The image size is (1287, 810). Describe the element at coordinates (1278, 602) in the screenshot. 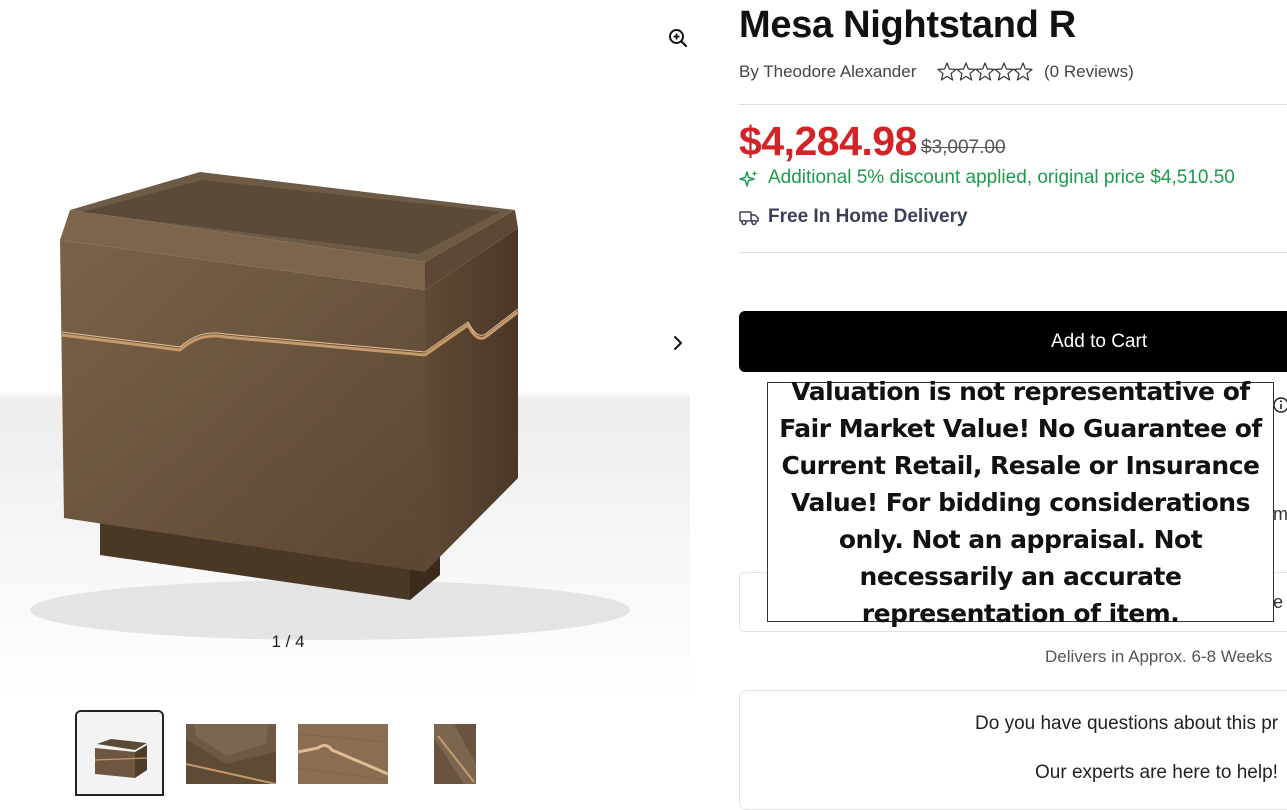

I see `obscured-text: e` at that location.